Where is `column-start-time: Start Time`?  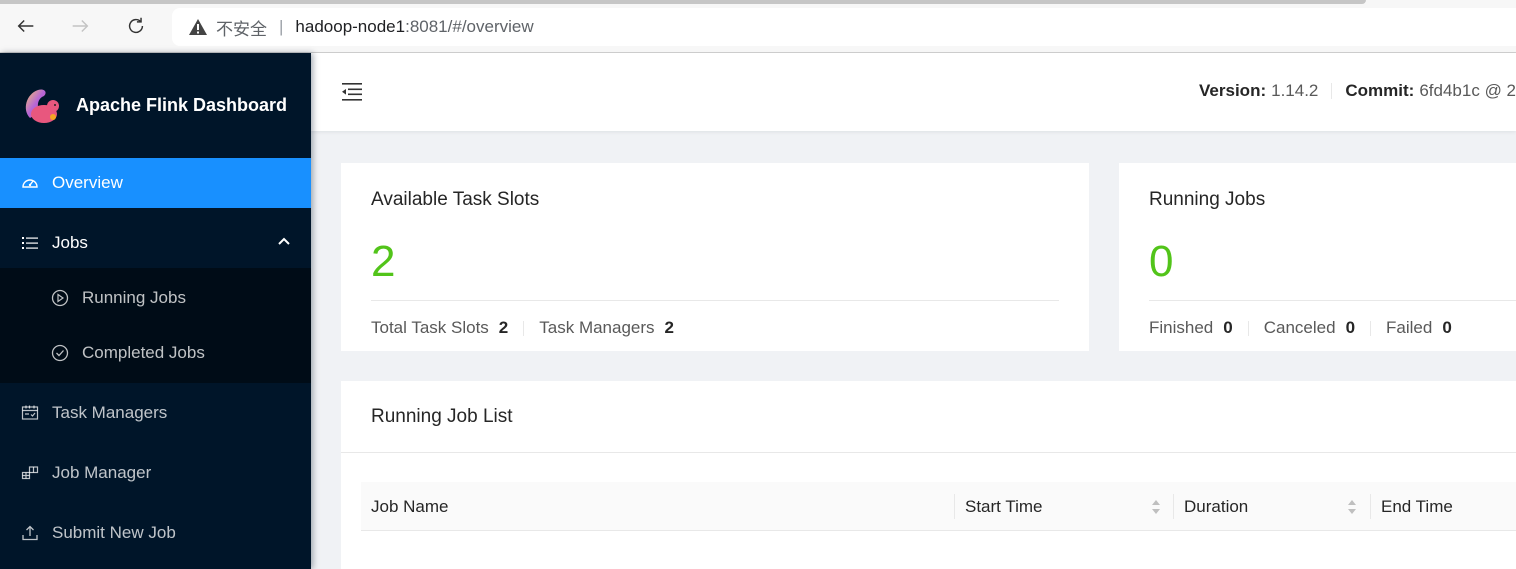
column-start-time: Start Time is located at coordinates (998, 506).